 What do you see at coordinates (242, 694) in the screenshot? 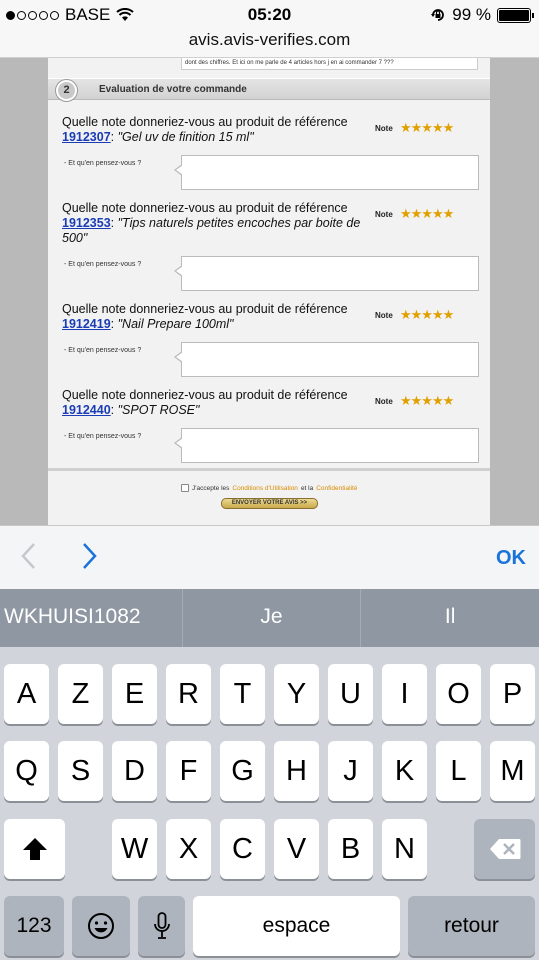
I see `key-t: T` at bounding box center [242, 694].